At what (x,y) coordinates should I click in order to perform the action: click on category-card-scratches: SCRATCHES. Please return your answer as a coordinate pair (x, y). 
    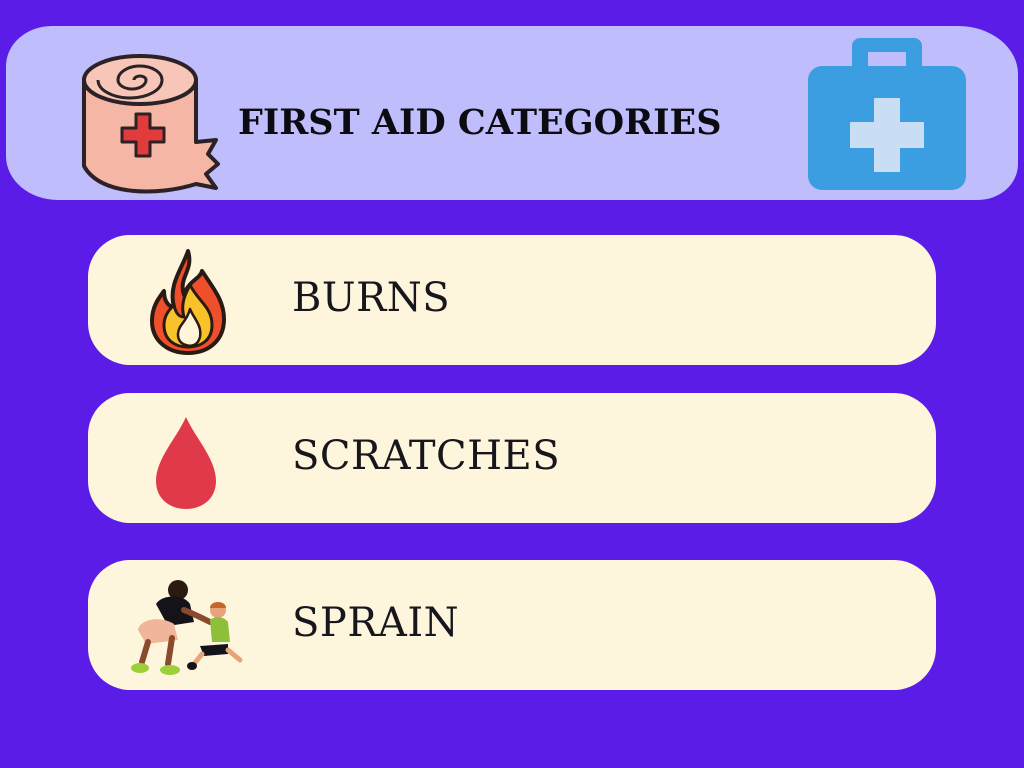
    Looking at the image, I should click on (512, 458).